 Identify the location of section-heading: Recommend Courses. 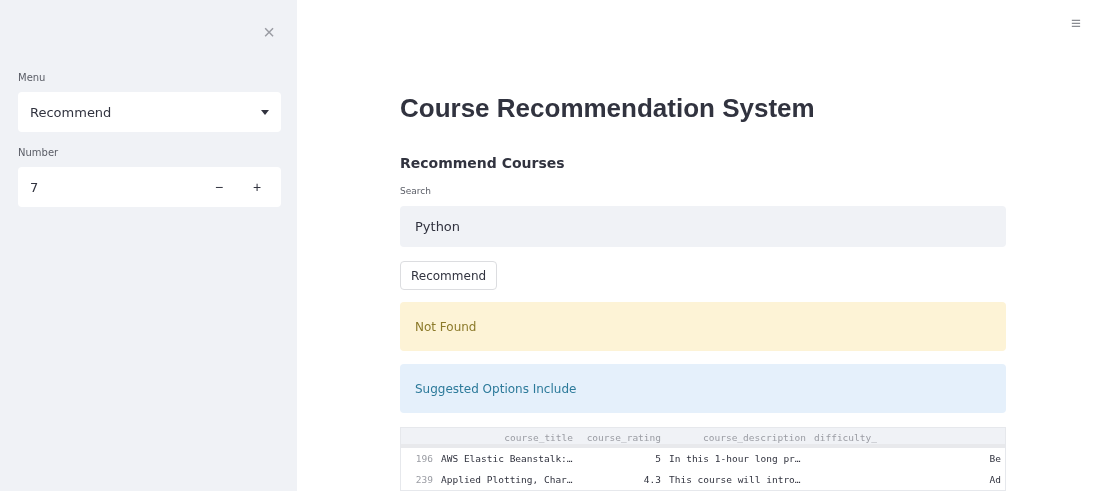
(483, 163).